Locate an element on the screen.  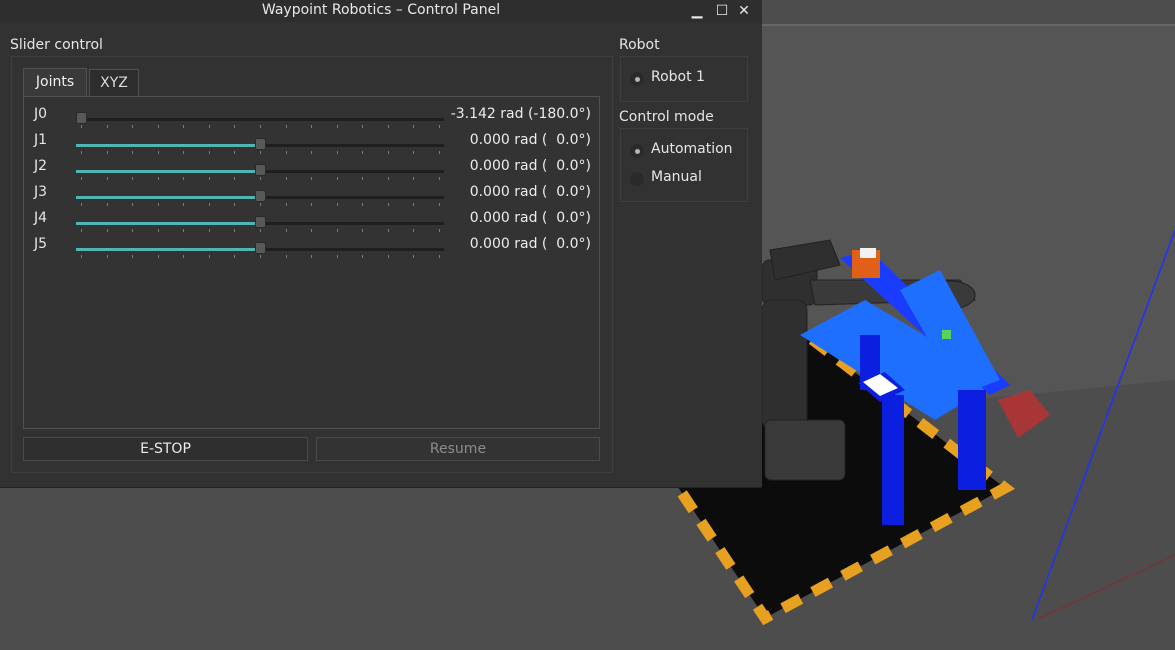
minimize-icon: ▁ is located at coordinates (697, 11).